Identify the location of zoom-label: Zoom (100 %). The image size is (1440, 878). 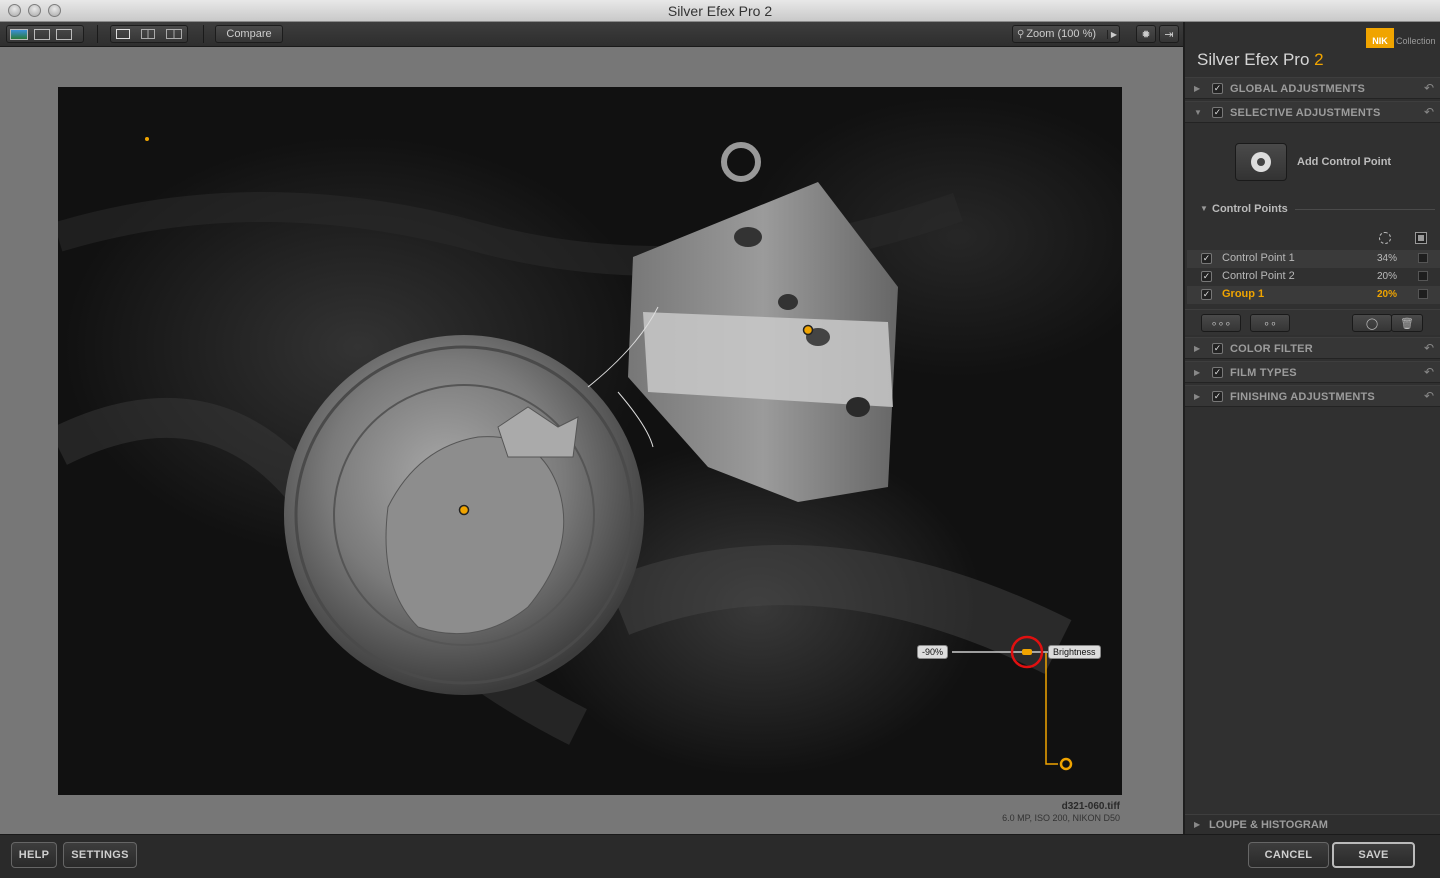
(1061, 34).